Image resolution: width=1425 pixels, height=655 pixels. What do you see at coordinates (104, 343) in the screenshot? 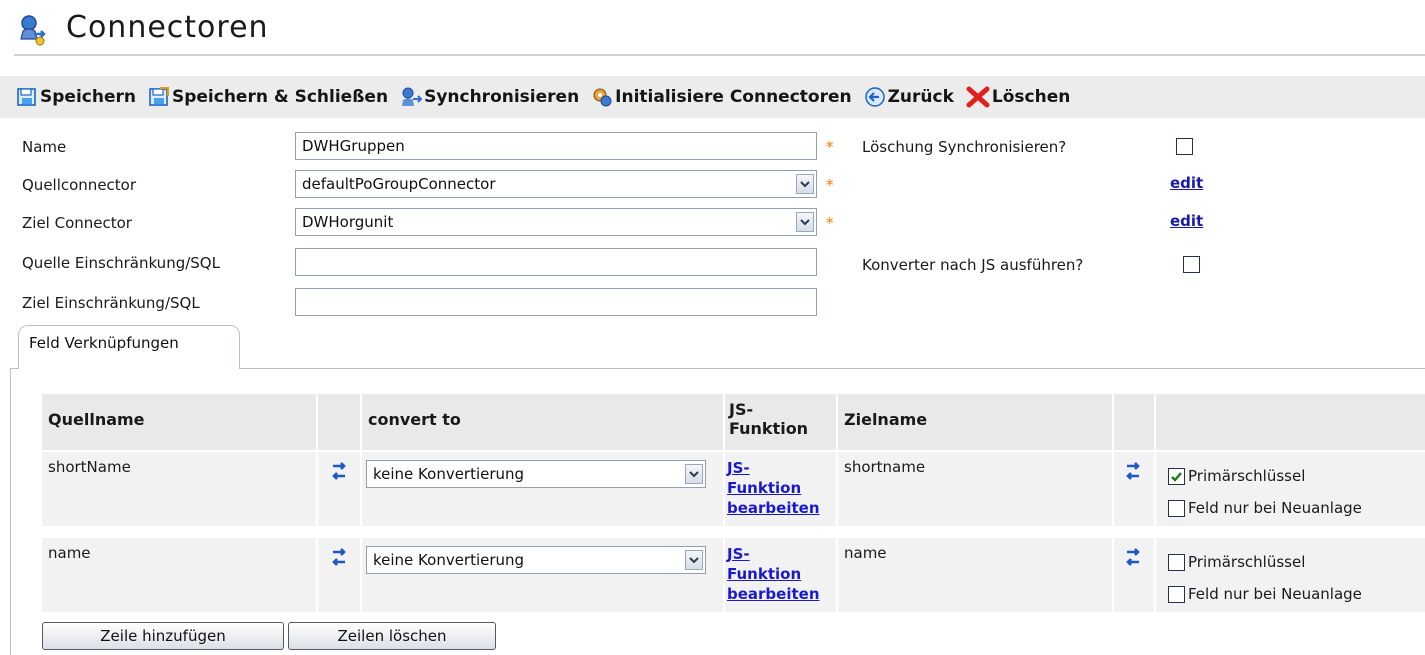
I see `tab-label: Feld Verknüpfungen` at bounding box center [104, 343].